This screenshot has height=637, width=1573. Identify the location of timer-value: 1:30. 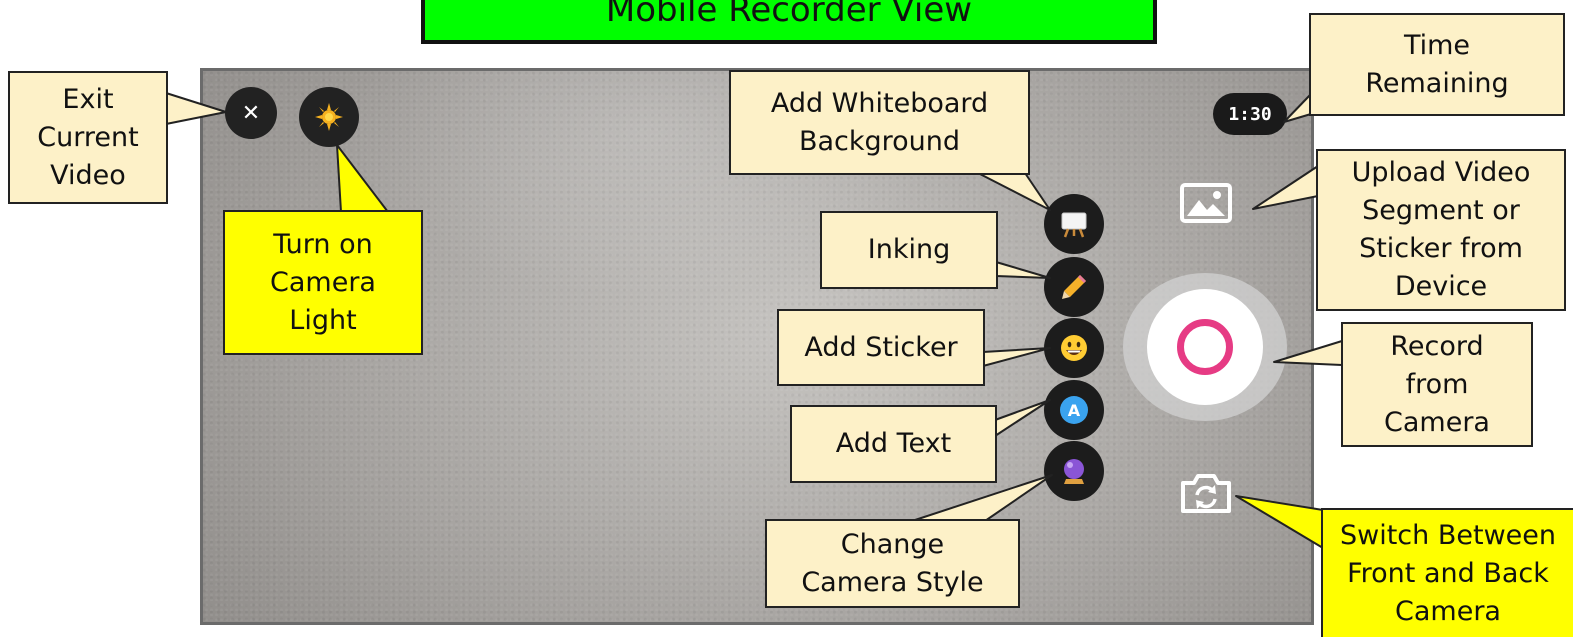
(1250, 114).